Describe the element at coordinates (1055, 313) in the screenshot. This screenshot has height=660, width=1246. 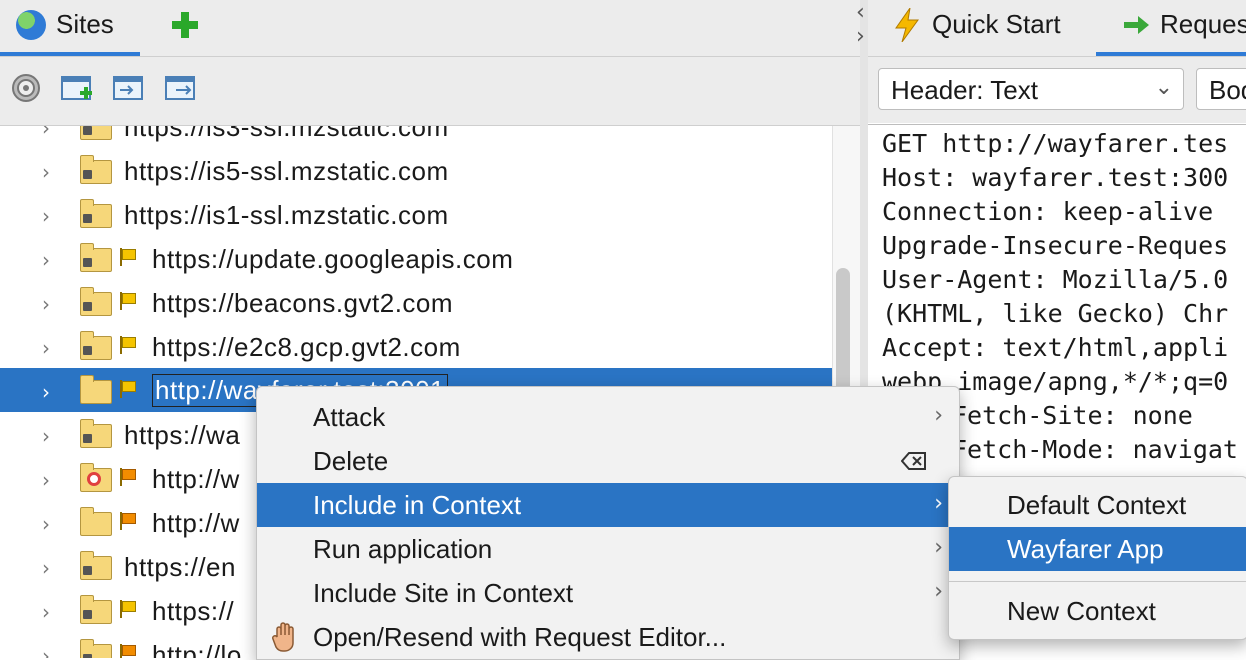
I see `request-line: (KHTML, like Gecko) Chr` at that location.